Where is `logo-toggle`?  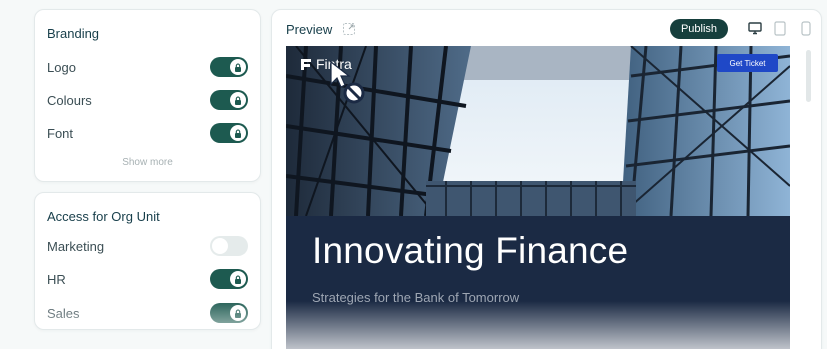 logo-toggle is located at coordinates (229, 67).